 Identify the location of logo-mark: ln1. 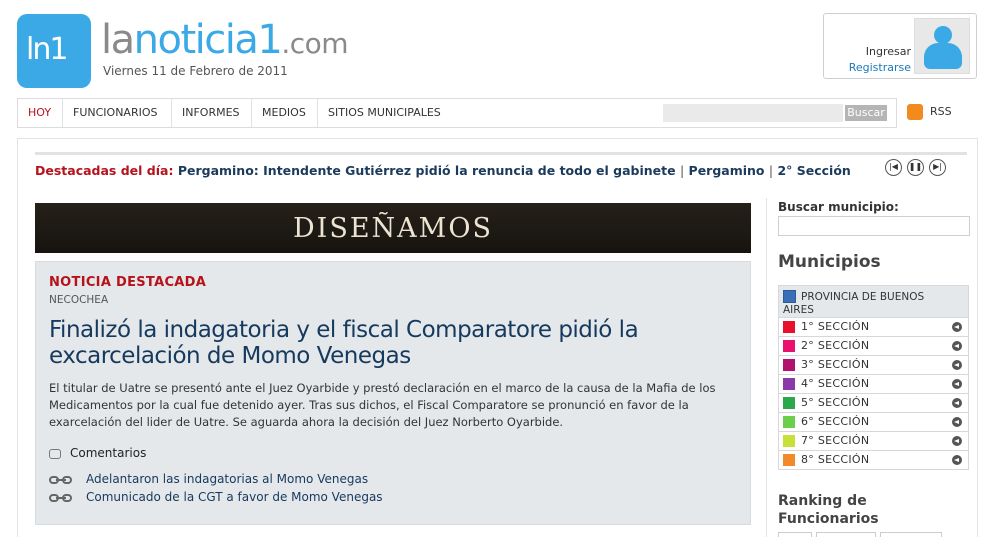
(47, 49).